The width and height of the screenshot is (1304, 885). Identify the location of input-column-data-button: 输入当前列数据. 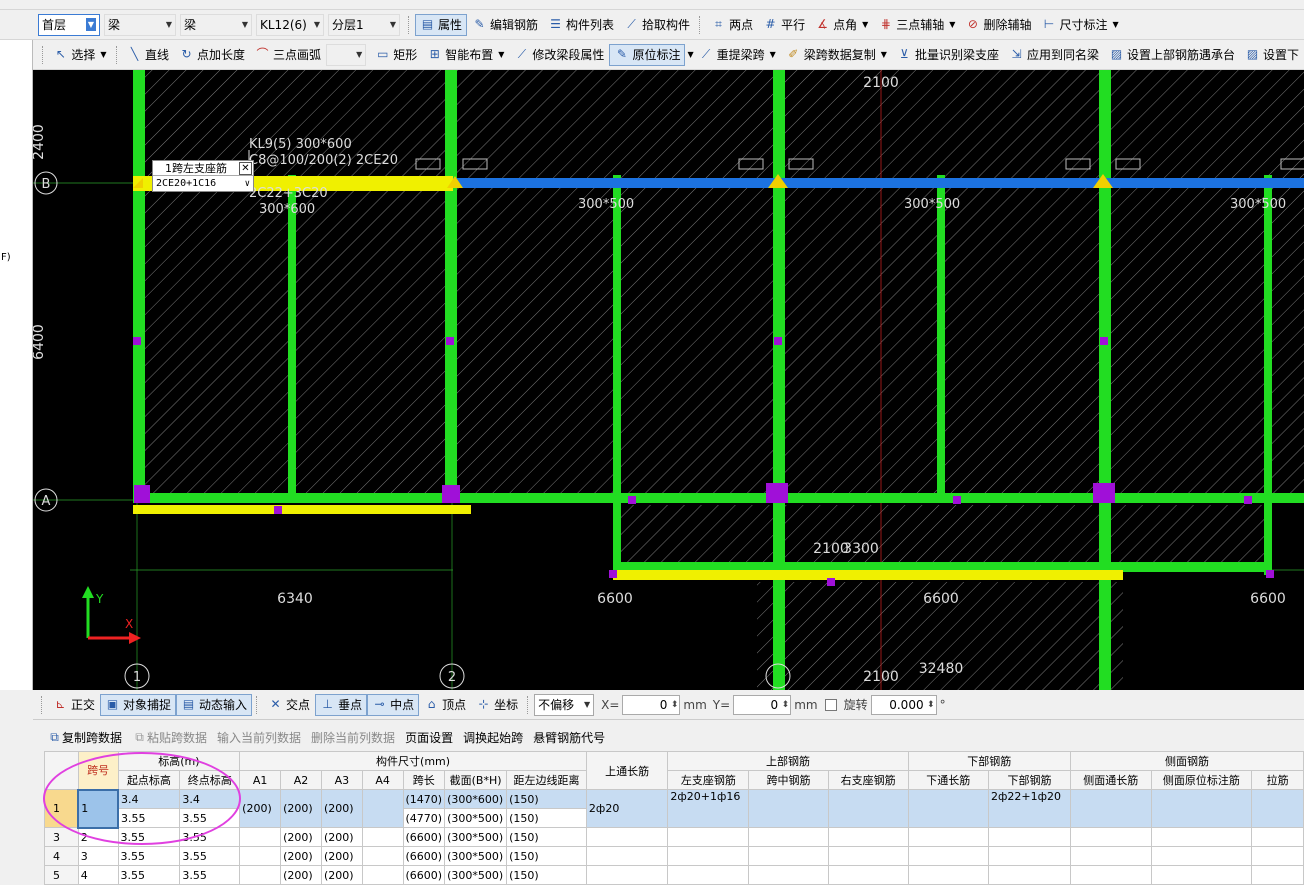
(259, 737).